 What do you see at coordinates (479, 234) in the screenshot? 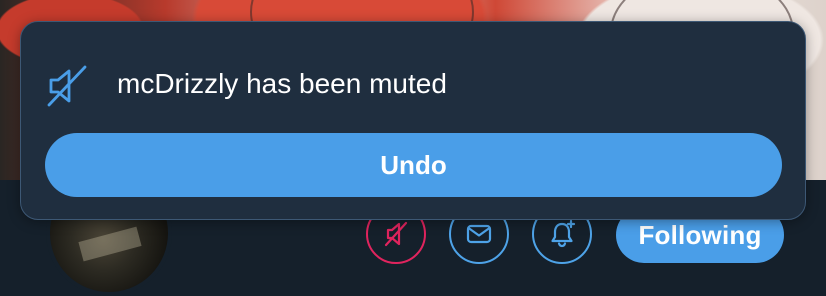
I see `envelope-icon` at bounding box center [479, 234].